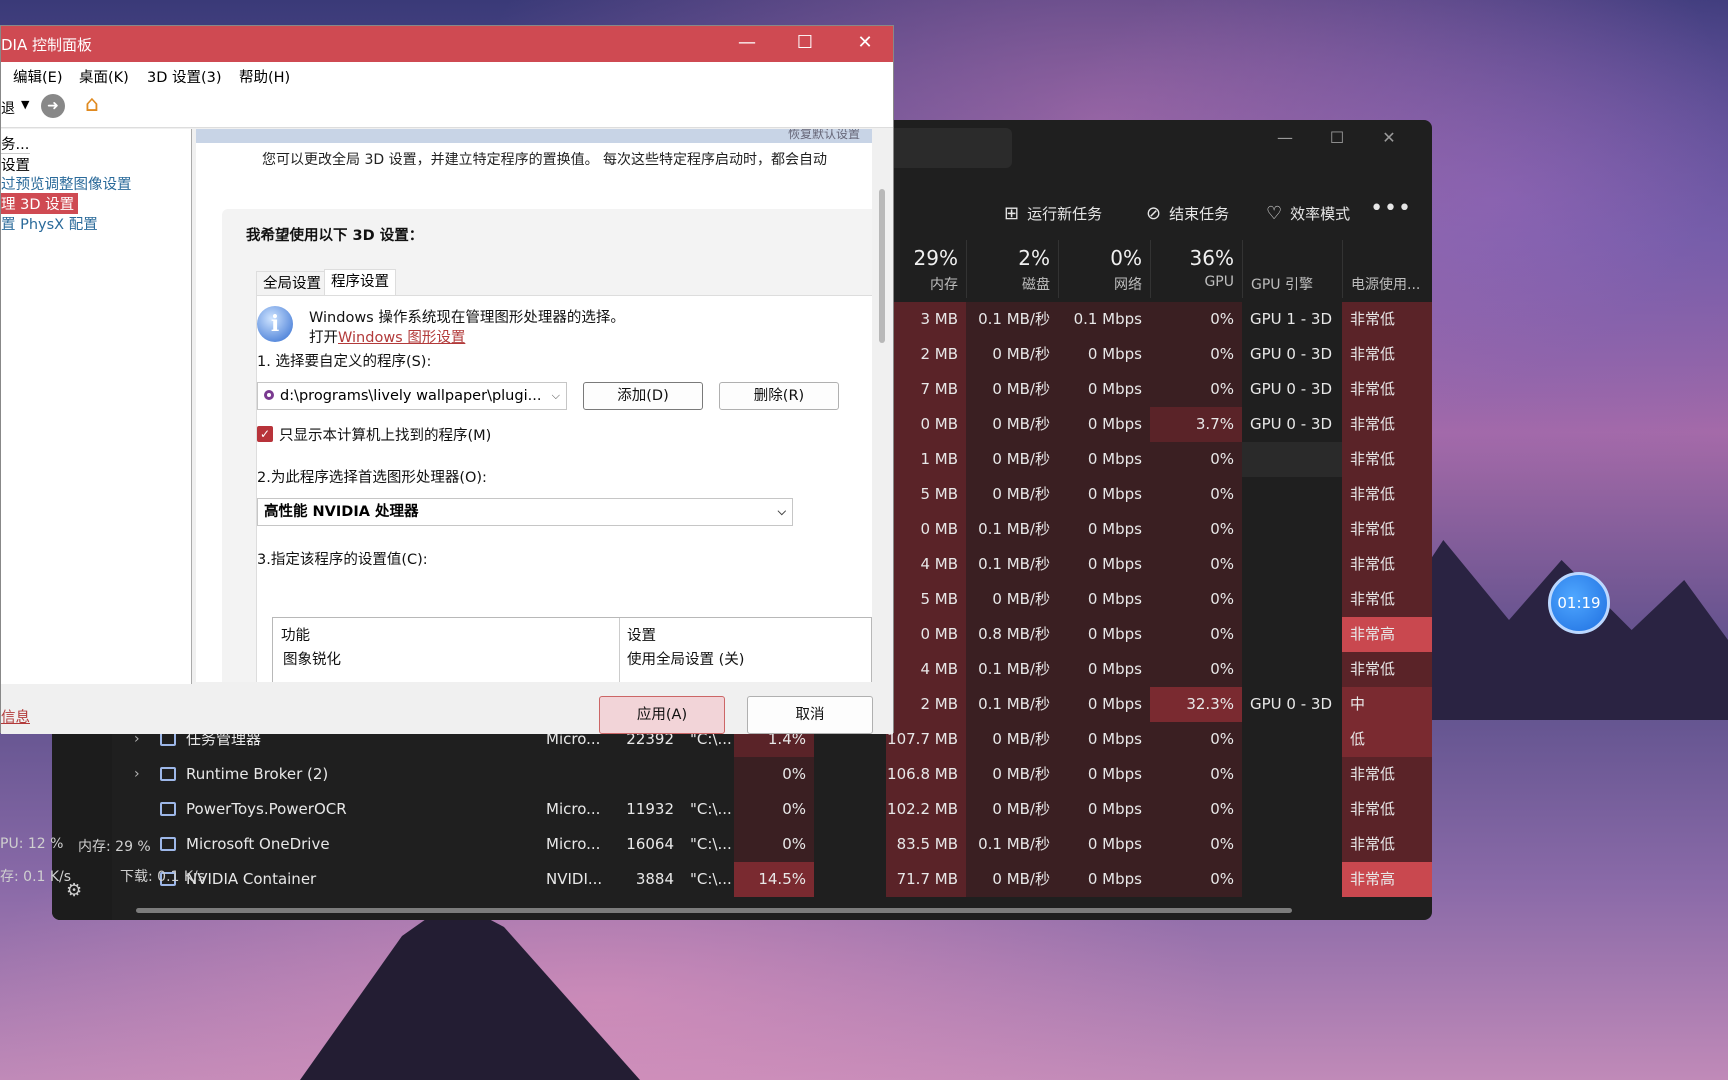 The width and height of the screenshot is (1728, 1080). Describe the element at coordinates (1391, 208) in the screenshot. I see `more-options-icon: •••` at that location.